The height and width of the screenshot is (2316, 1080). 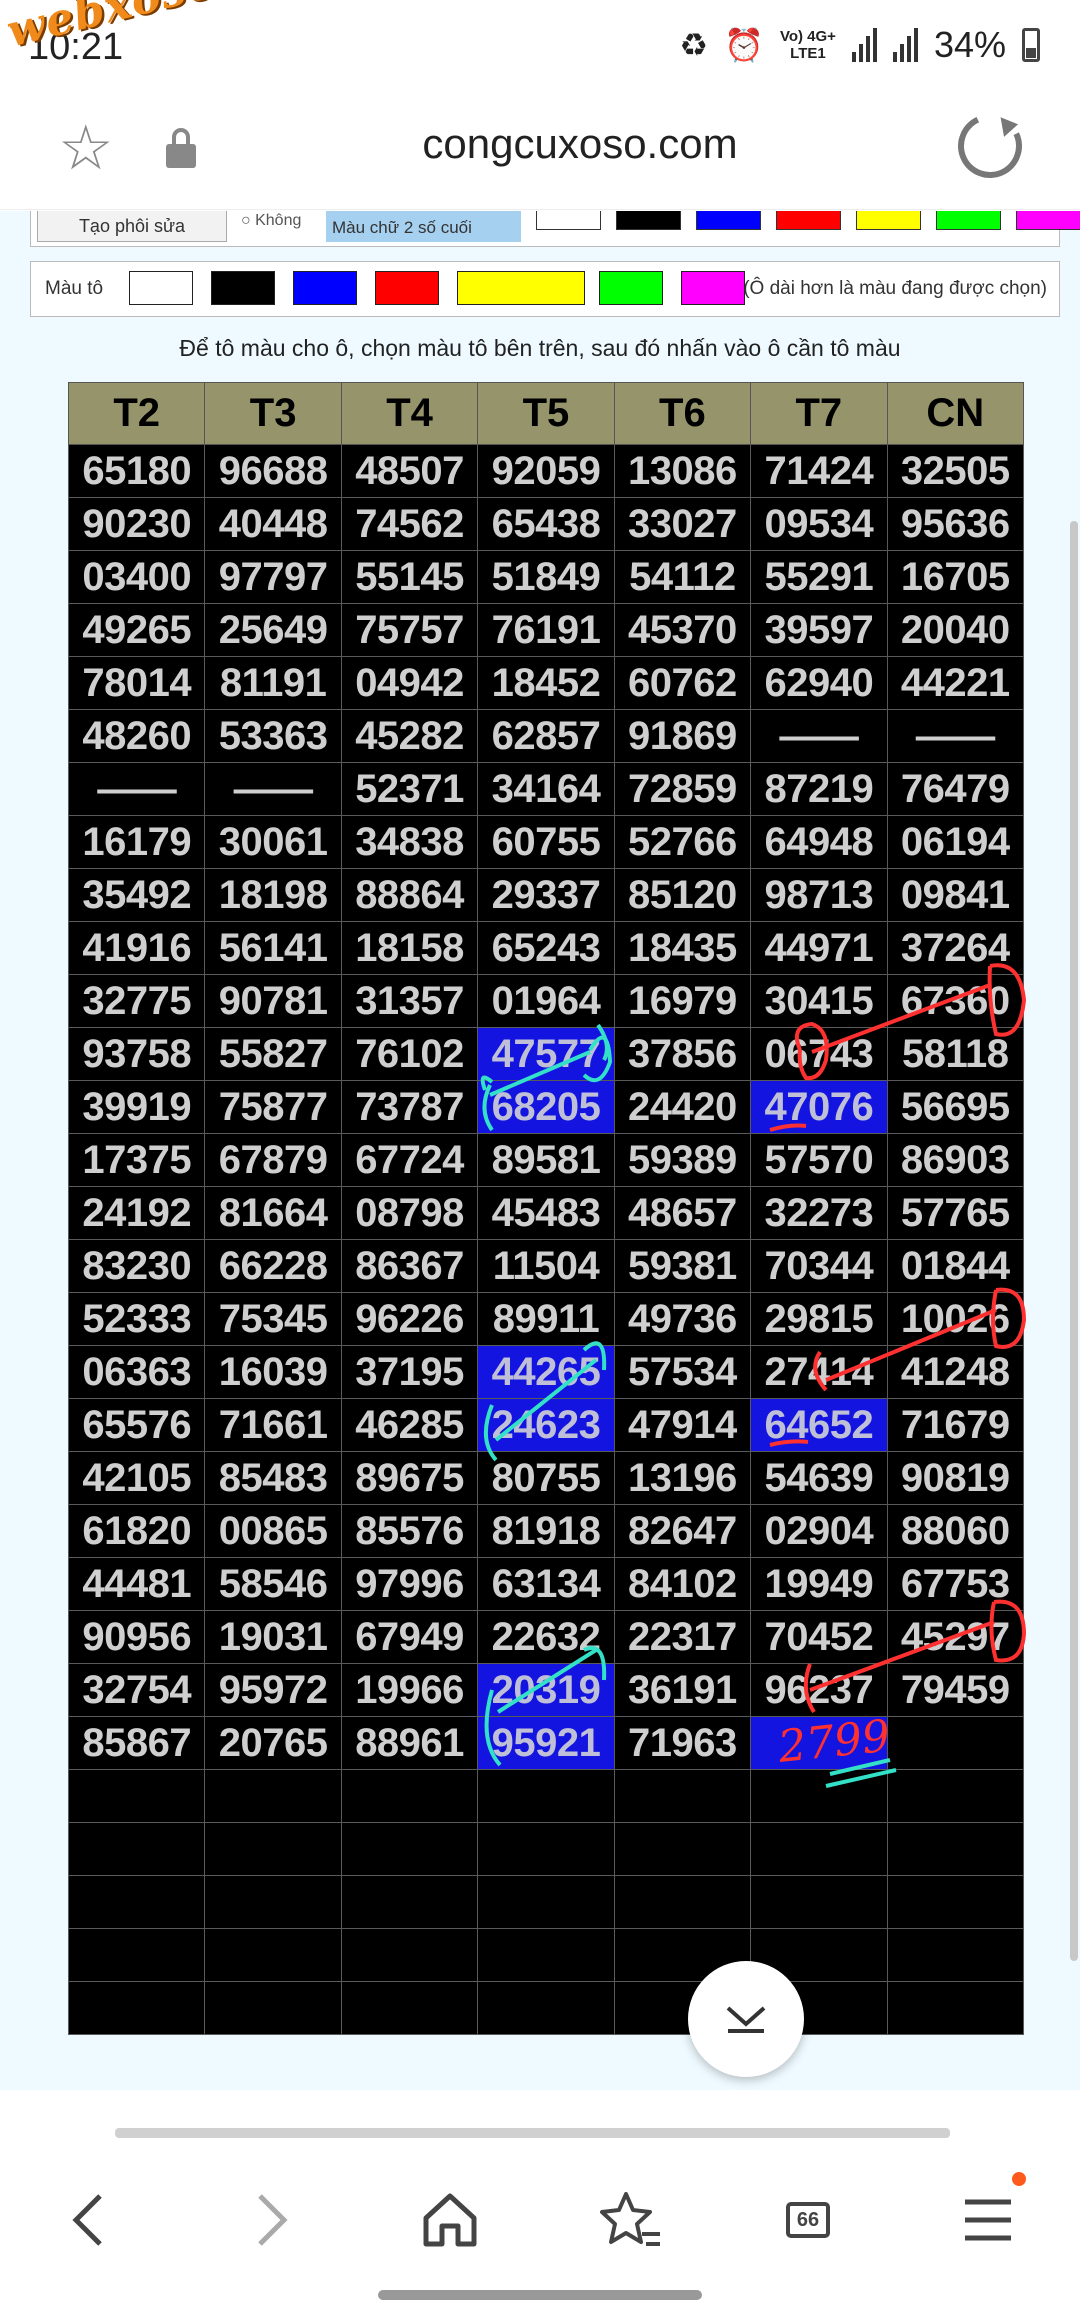 I want to click on table-cell: 88060, so click(x=955, y=1531).